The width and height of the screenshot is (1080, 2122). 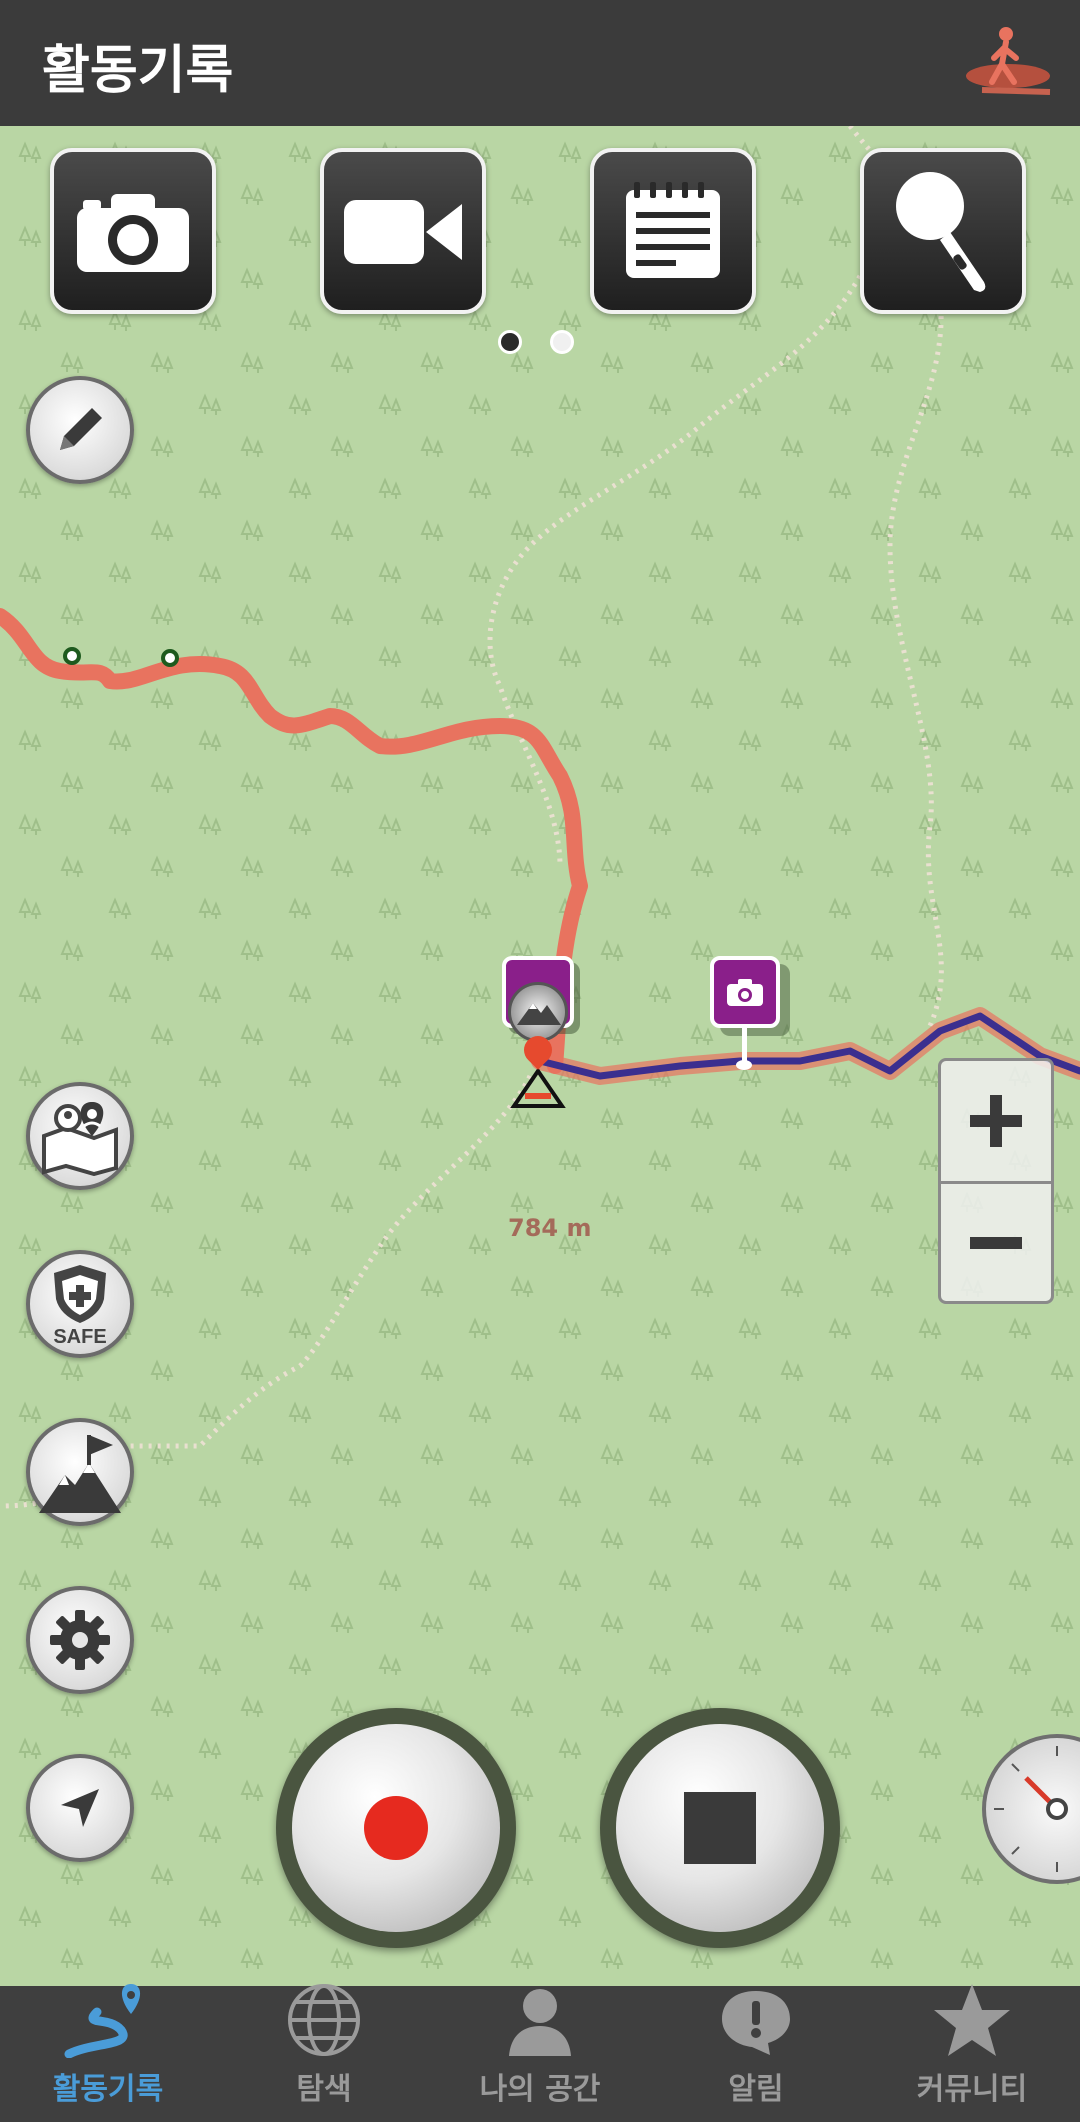 I want to click on pencil-icon, so click(x=81, y=429).